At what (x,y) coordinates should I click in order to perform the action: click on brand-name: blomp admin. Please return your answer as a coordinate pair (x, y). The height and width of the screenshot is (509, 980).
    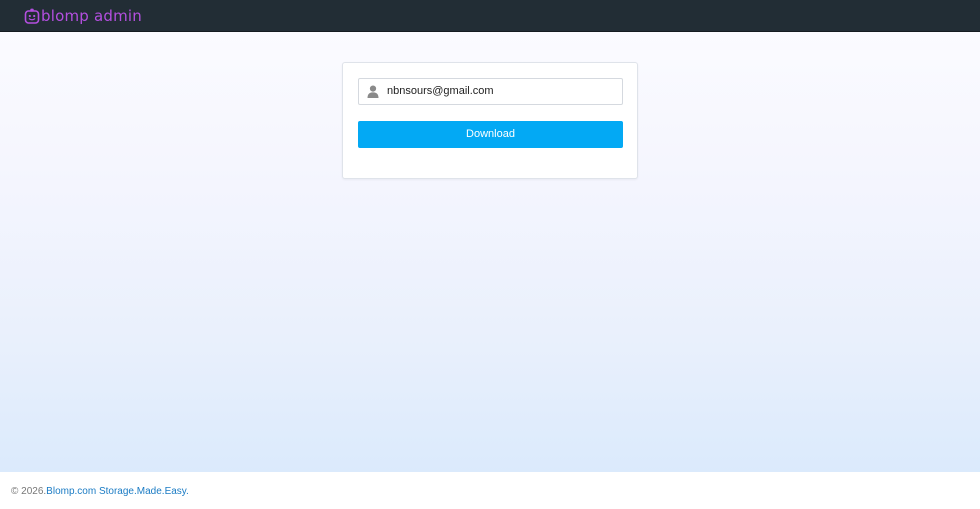
    Looking at the image, I should click on (91, 16).